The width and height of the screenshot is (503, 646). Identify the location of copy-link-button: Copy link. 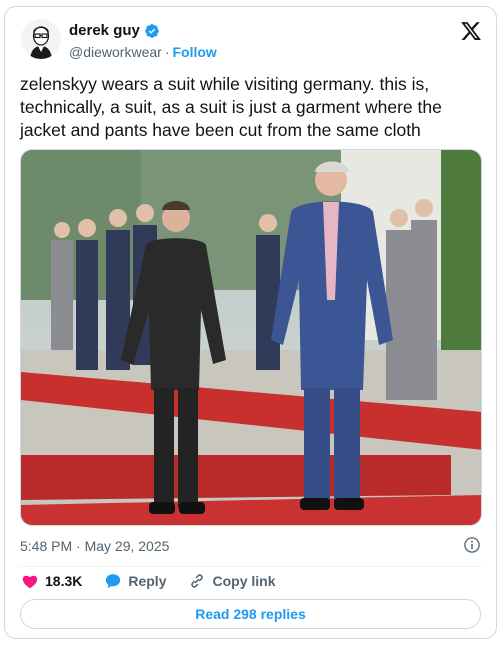
(232, 581).